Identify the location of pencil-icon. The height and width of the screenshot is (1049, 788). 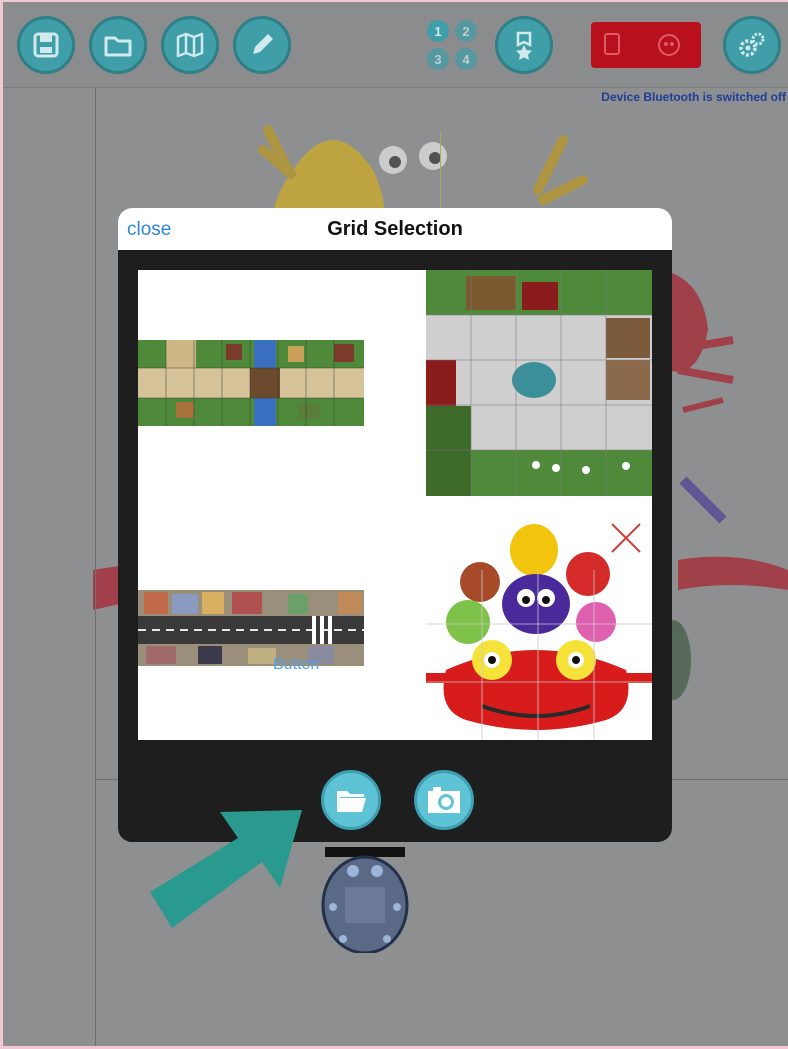
(263, 44).